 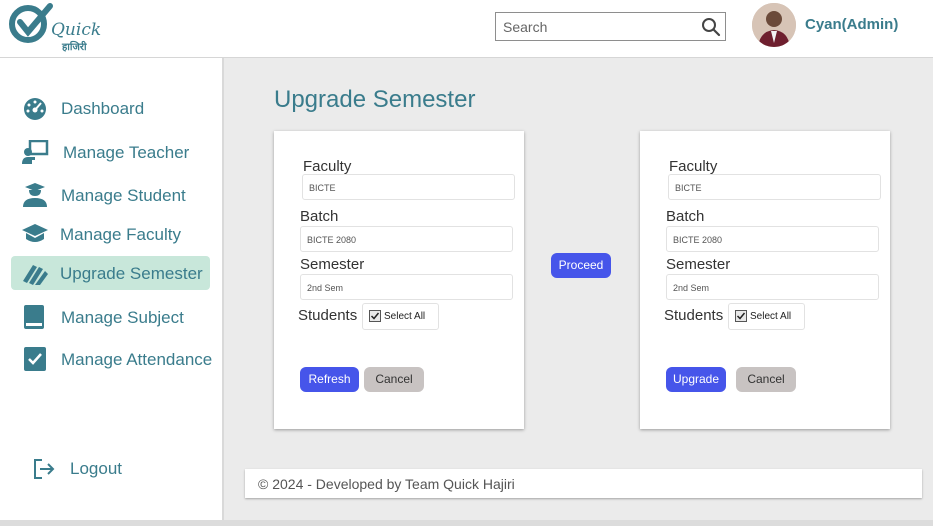 I want to click on dashboard-icon, so click(x=35, y=109).